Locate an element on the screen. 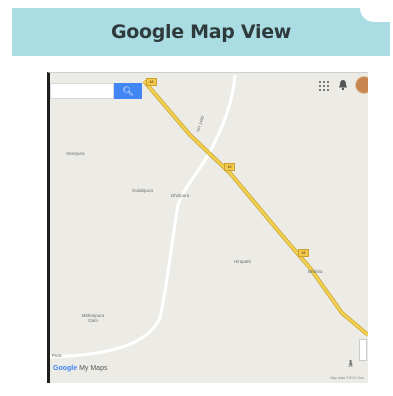 This screenshot has height=396, width=393. place-label: Dholpura is located at coordinates (180, 195).